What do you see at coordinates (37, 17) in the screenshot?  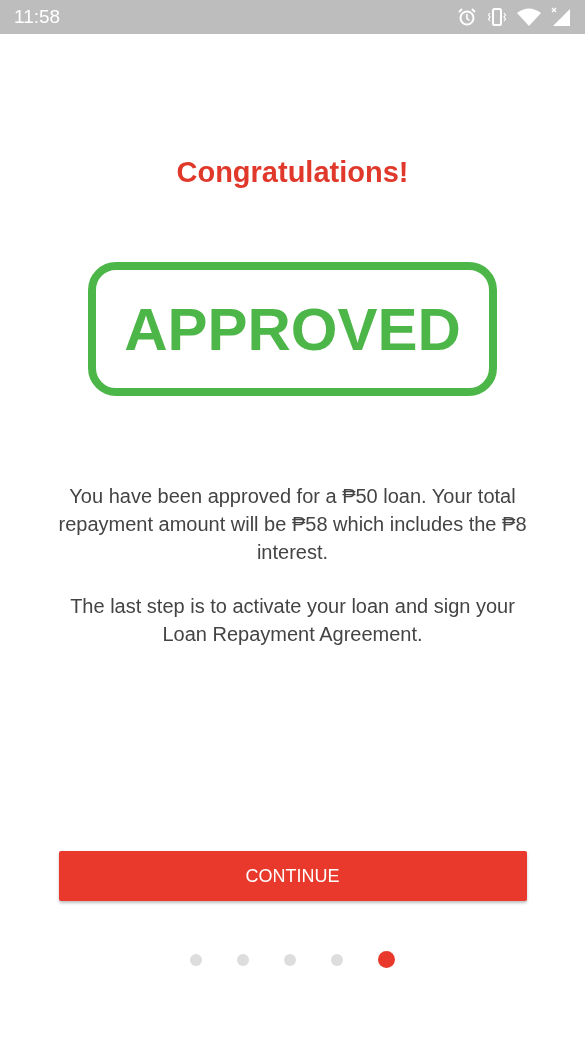 I see `status-time: 11:58` at bounding box center [37, 17].